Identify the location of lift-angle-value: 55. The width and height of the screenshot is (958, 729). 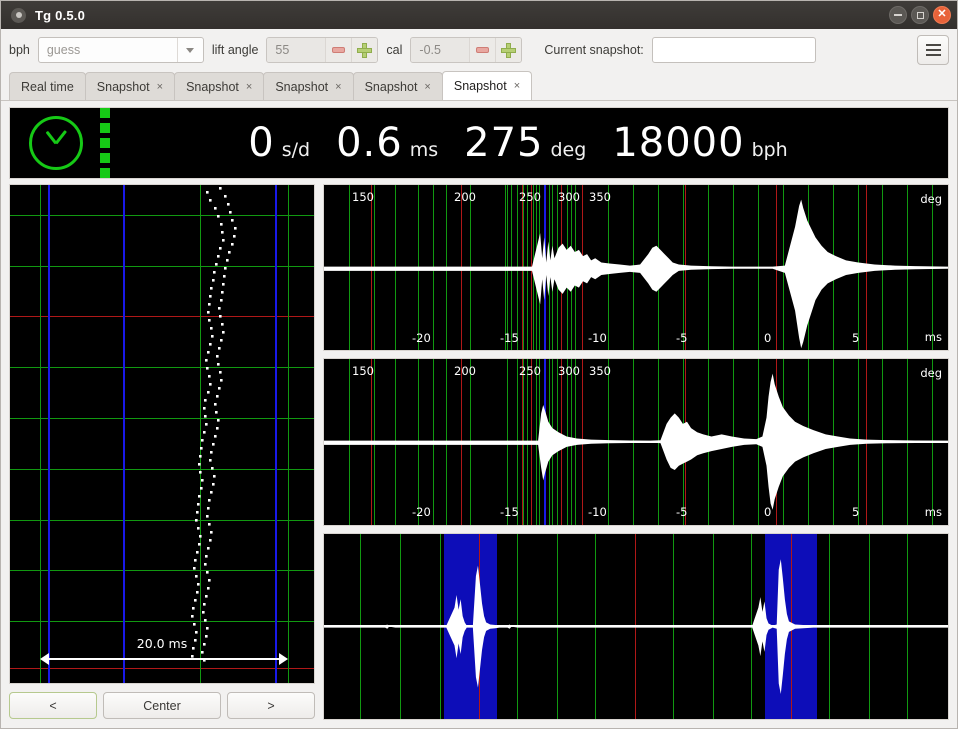
(296, 50).